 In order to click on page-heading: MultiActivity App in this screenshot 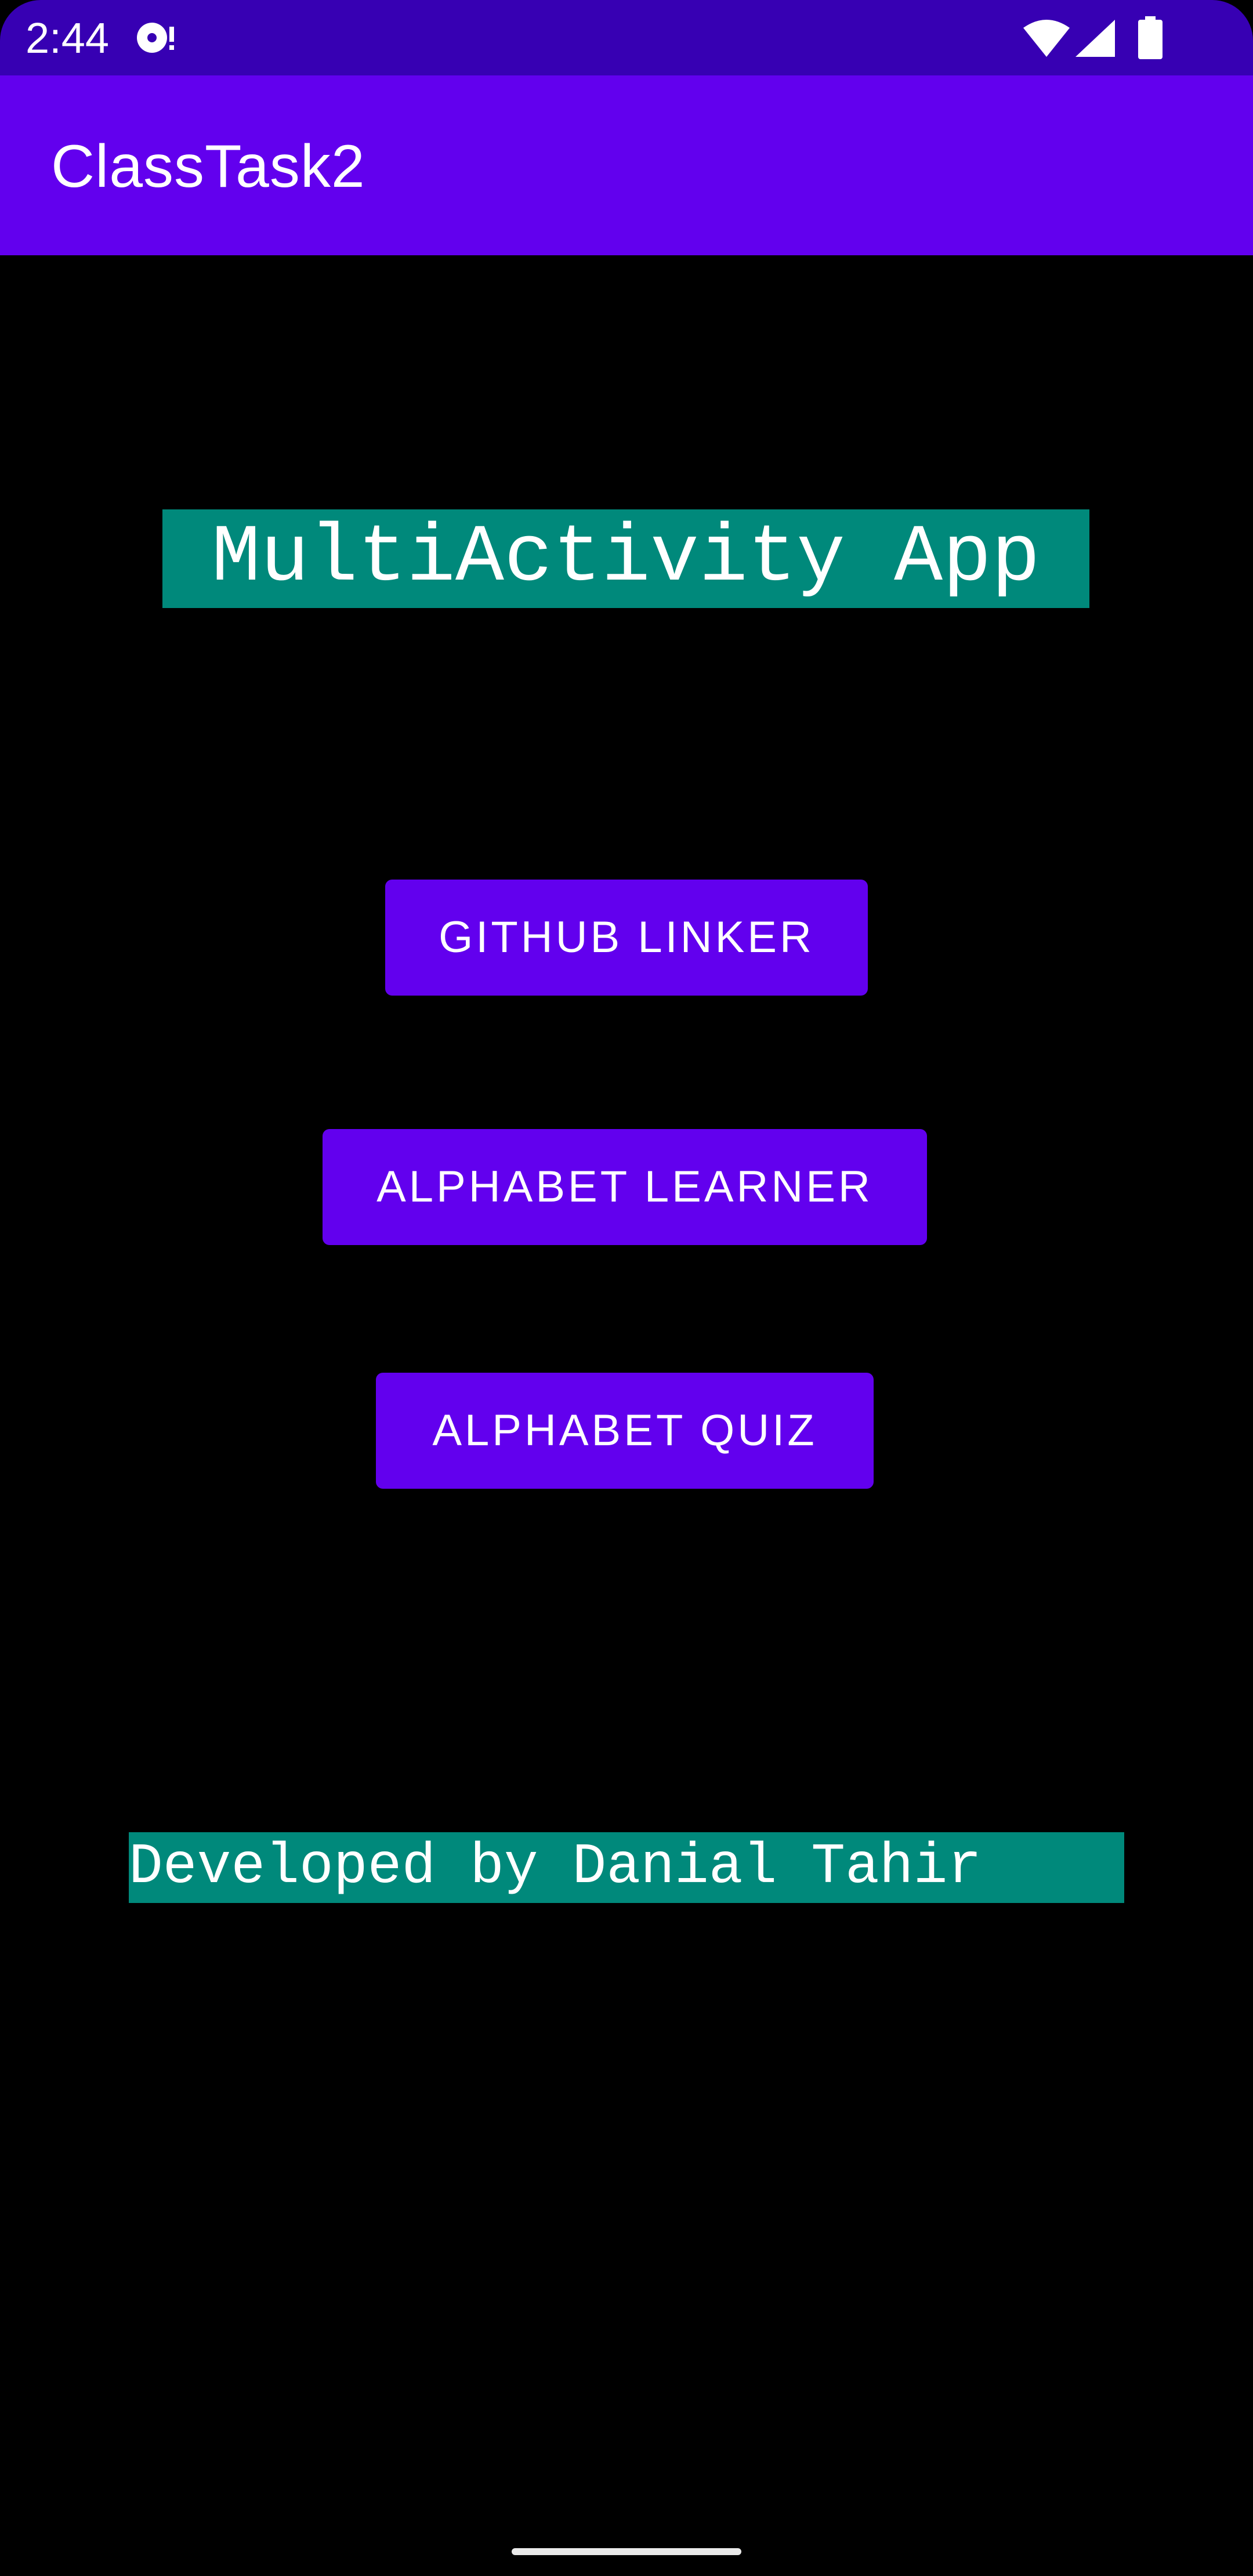, I will do `click(625, 558)`.